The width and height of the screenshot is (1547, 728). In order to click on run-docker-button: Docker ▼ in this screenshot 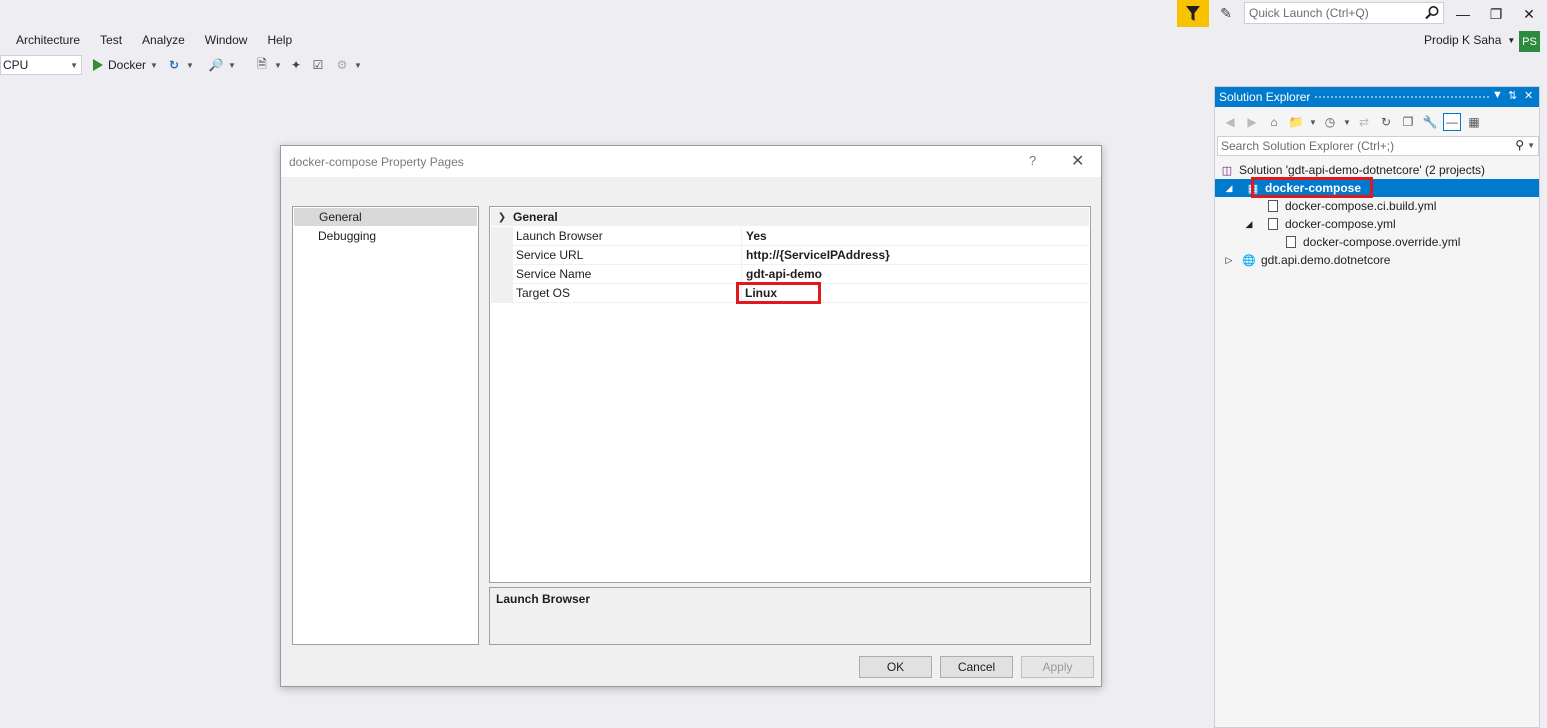, I will do `click(125, 65)`.